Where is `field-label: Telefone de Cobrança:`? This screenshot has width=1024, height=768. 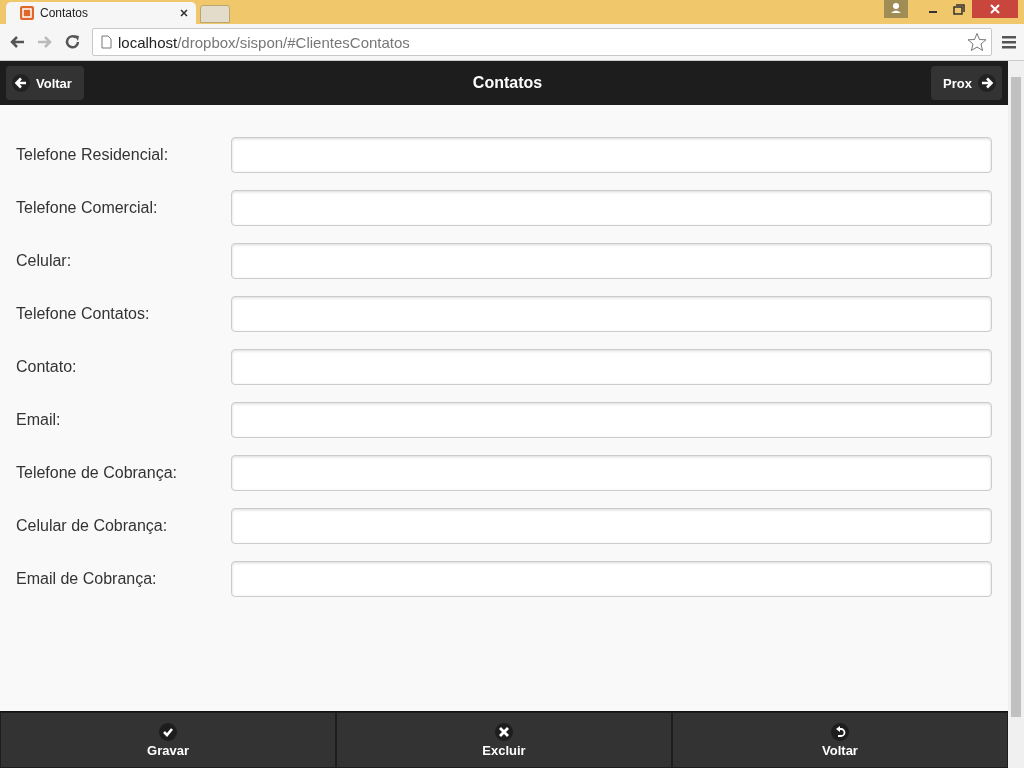
field-label: Telefone de Cobrança: is located at coordinates (97, 473).